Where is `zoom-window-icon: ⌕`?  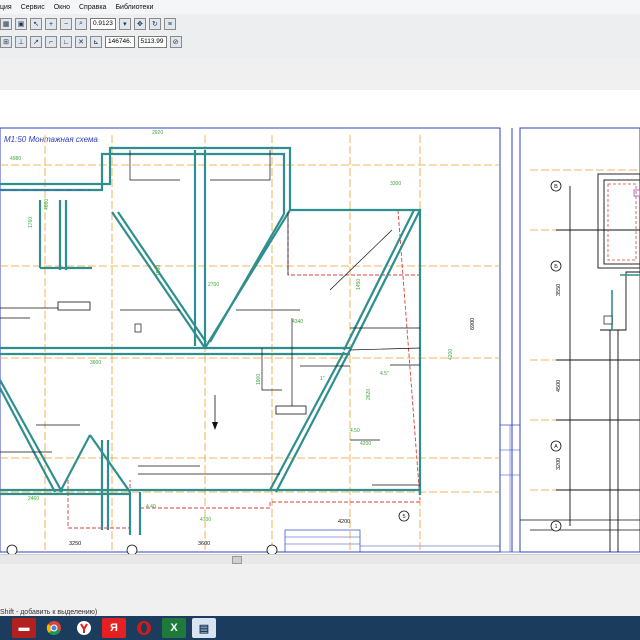
zoom-window-icon: ⌕ is located at coordinates (81, 24).